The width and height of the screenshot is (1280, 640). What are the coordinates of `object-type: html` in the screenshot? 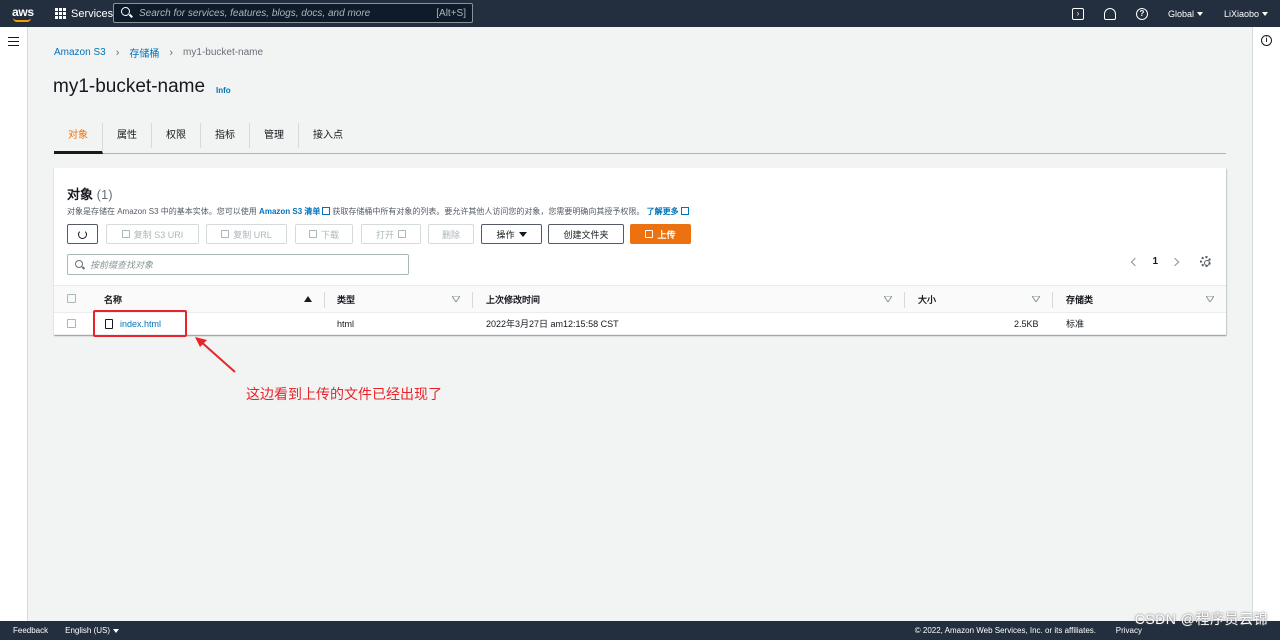 It's located at (346, 323).